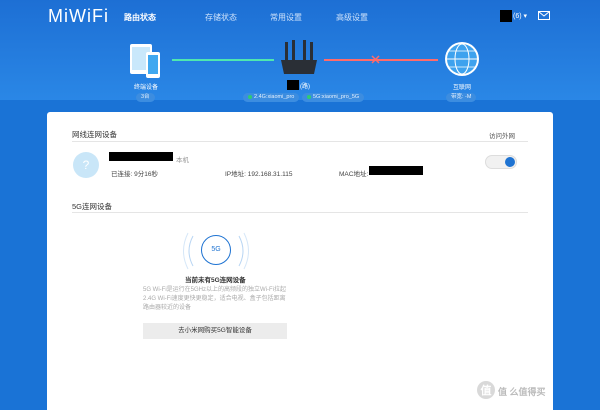 This screenshot has width=600, height=410. What do you see at coordinates (182, 160) in the screenshot?
I see `device-self-tag: 本机` at bounding box center [182, 160].